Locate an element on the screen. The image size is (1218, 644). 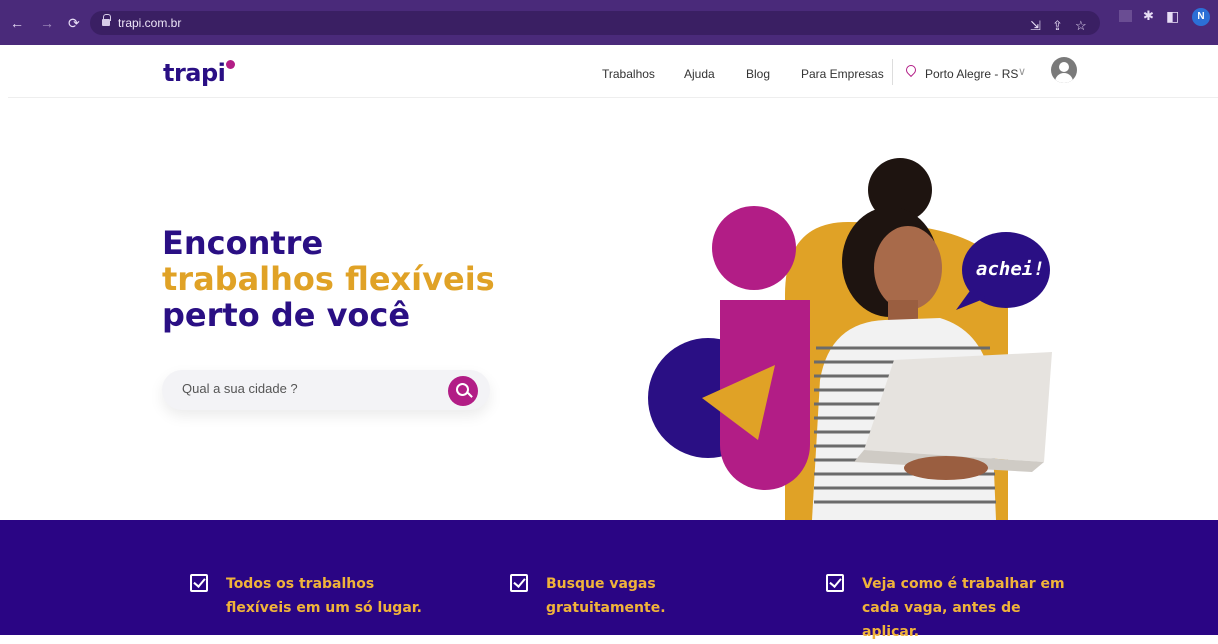
lock-icon is located at coordinates (106, 20).